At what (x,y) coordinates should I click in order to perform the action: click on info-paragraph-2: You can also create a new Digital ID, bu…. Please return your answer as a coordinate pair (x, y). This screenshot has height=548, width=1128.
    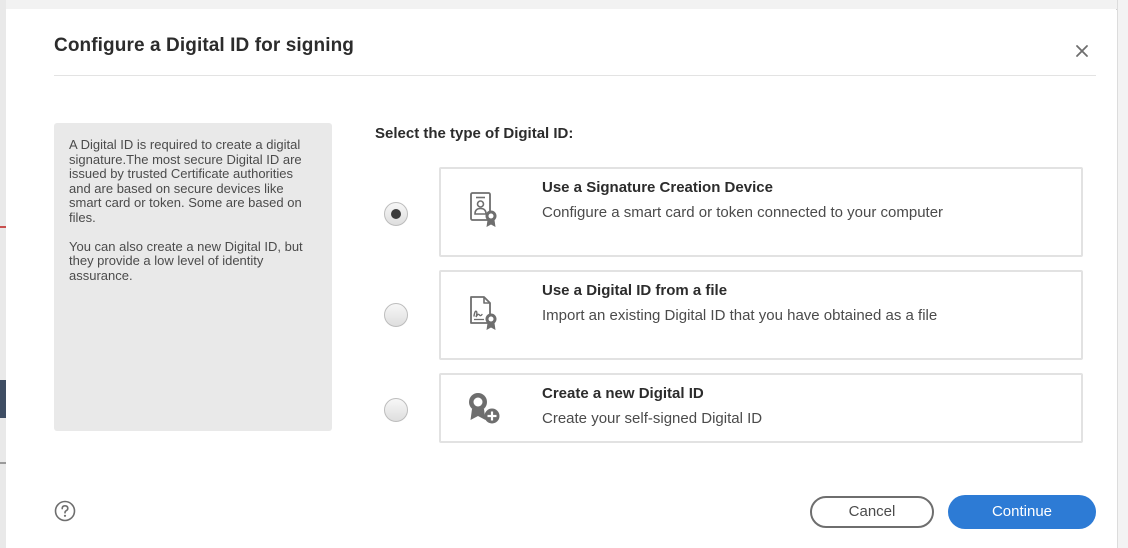
    Looking at the image, I should click on (186, 260).